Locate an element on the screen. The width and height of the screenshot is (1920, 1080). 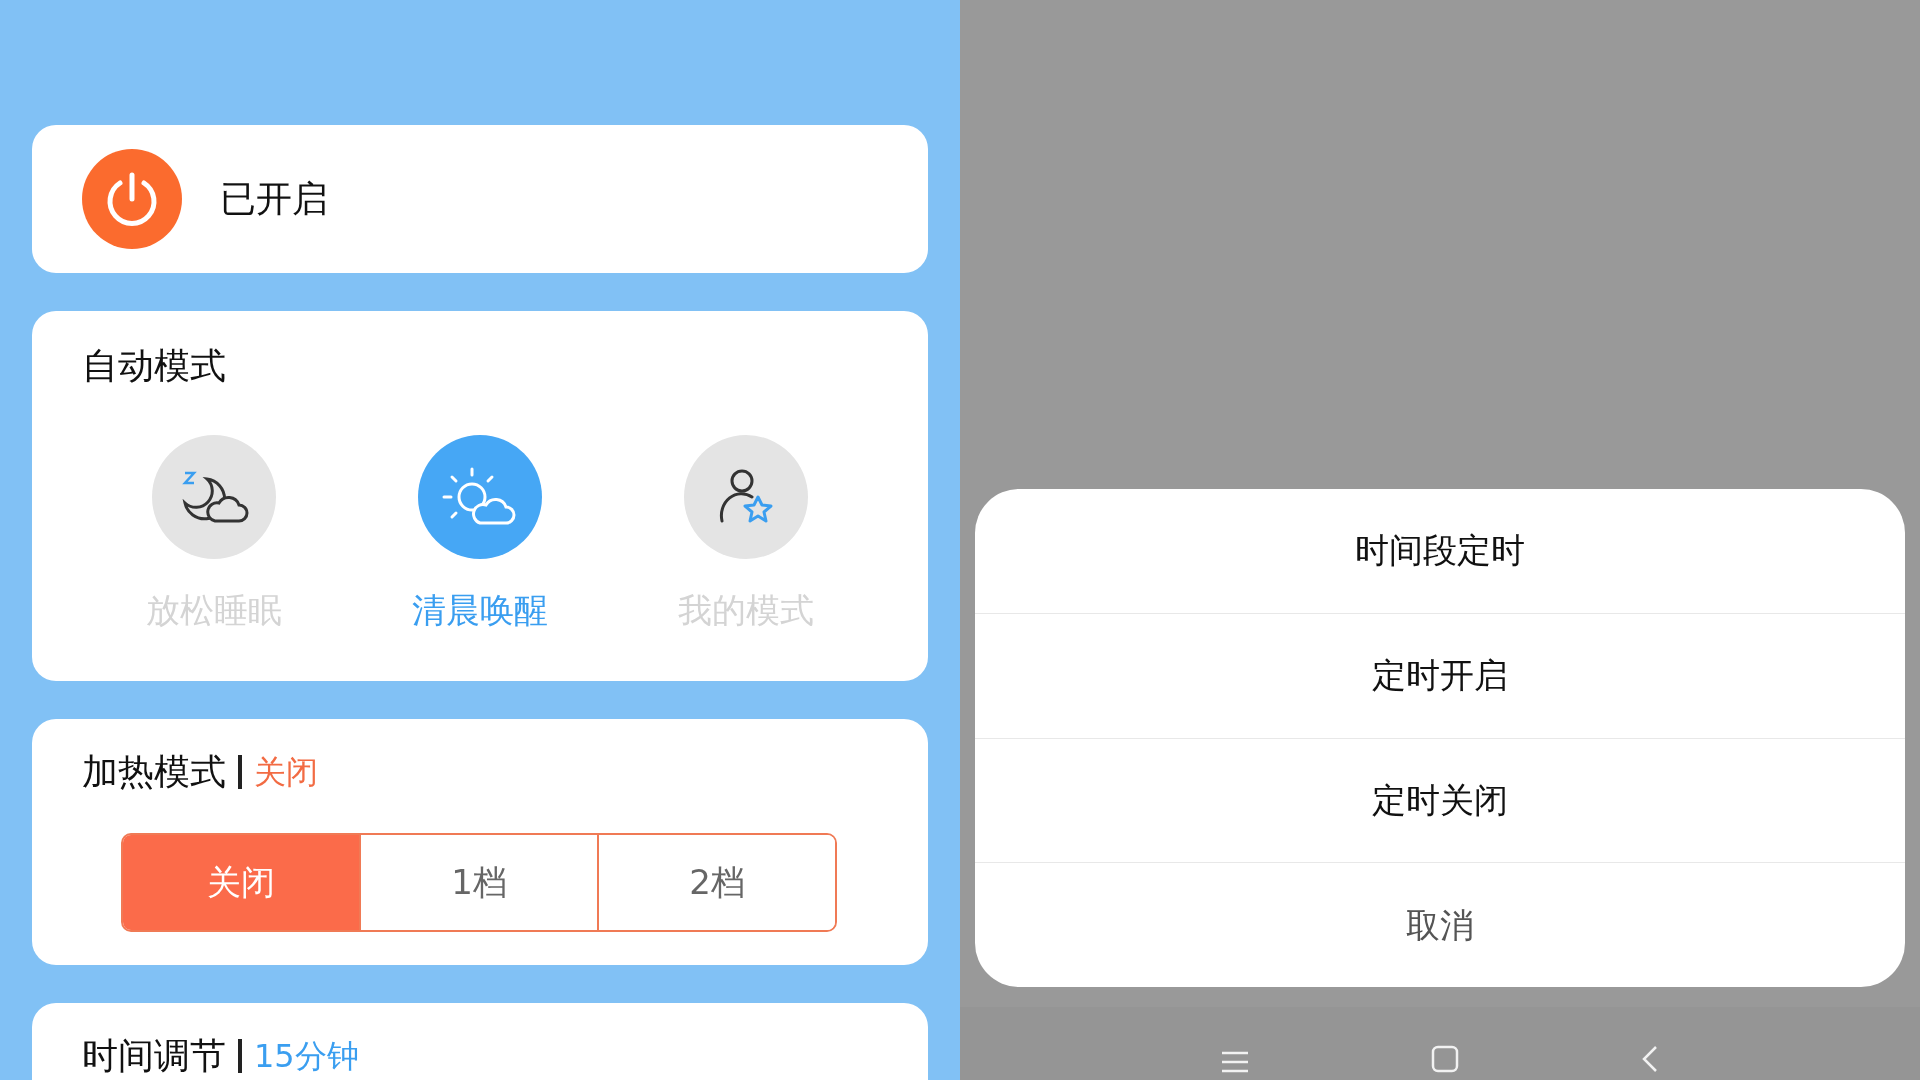
timer-value: 15分钟 is located at coordinates (306, 1056).